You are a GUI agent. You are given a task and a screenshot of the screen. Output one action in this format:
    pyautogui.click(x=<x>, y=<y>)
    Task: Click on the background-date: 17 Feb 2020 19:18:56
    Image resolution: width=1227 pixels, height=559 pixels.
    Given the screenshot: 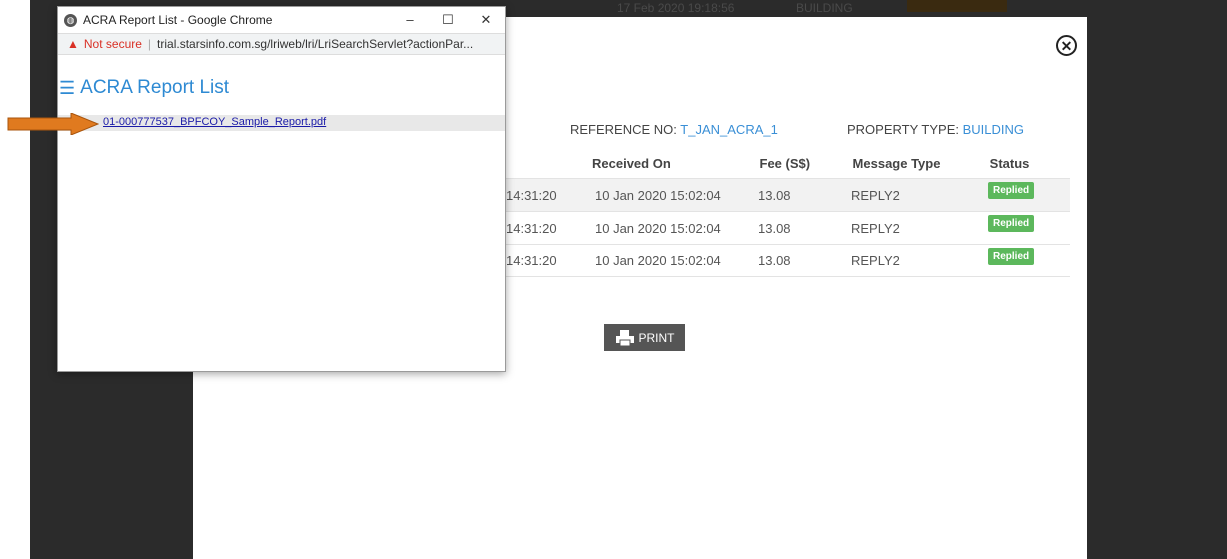 What is the action you would take?
    pyautogui.click(x=676, y=8)
    